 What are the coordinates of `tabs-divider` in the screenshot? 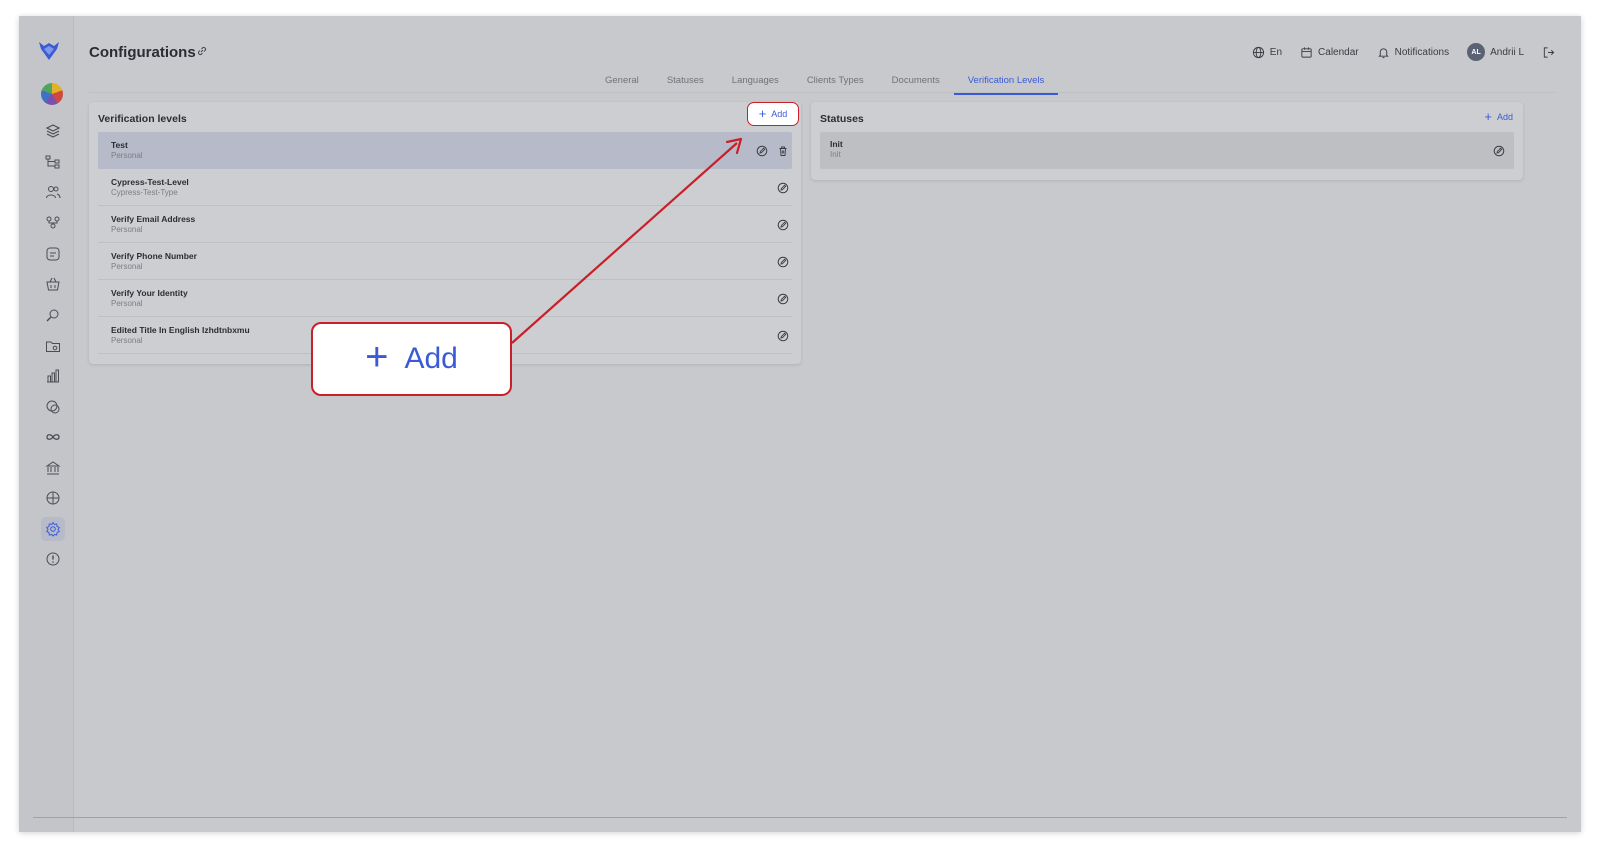 It's located at (822, 92).